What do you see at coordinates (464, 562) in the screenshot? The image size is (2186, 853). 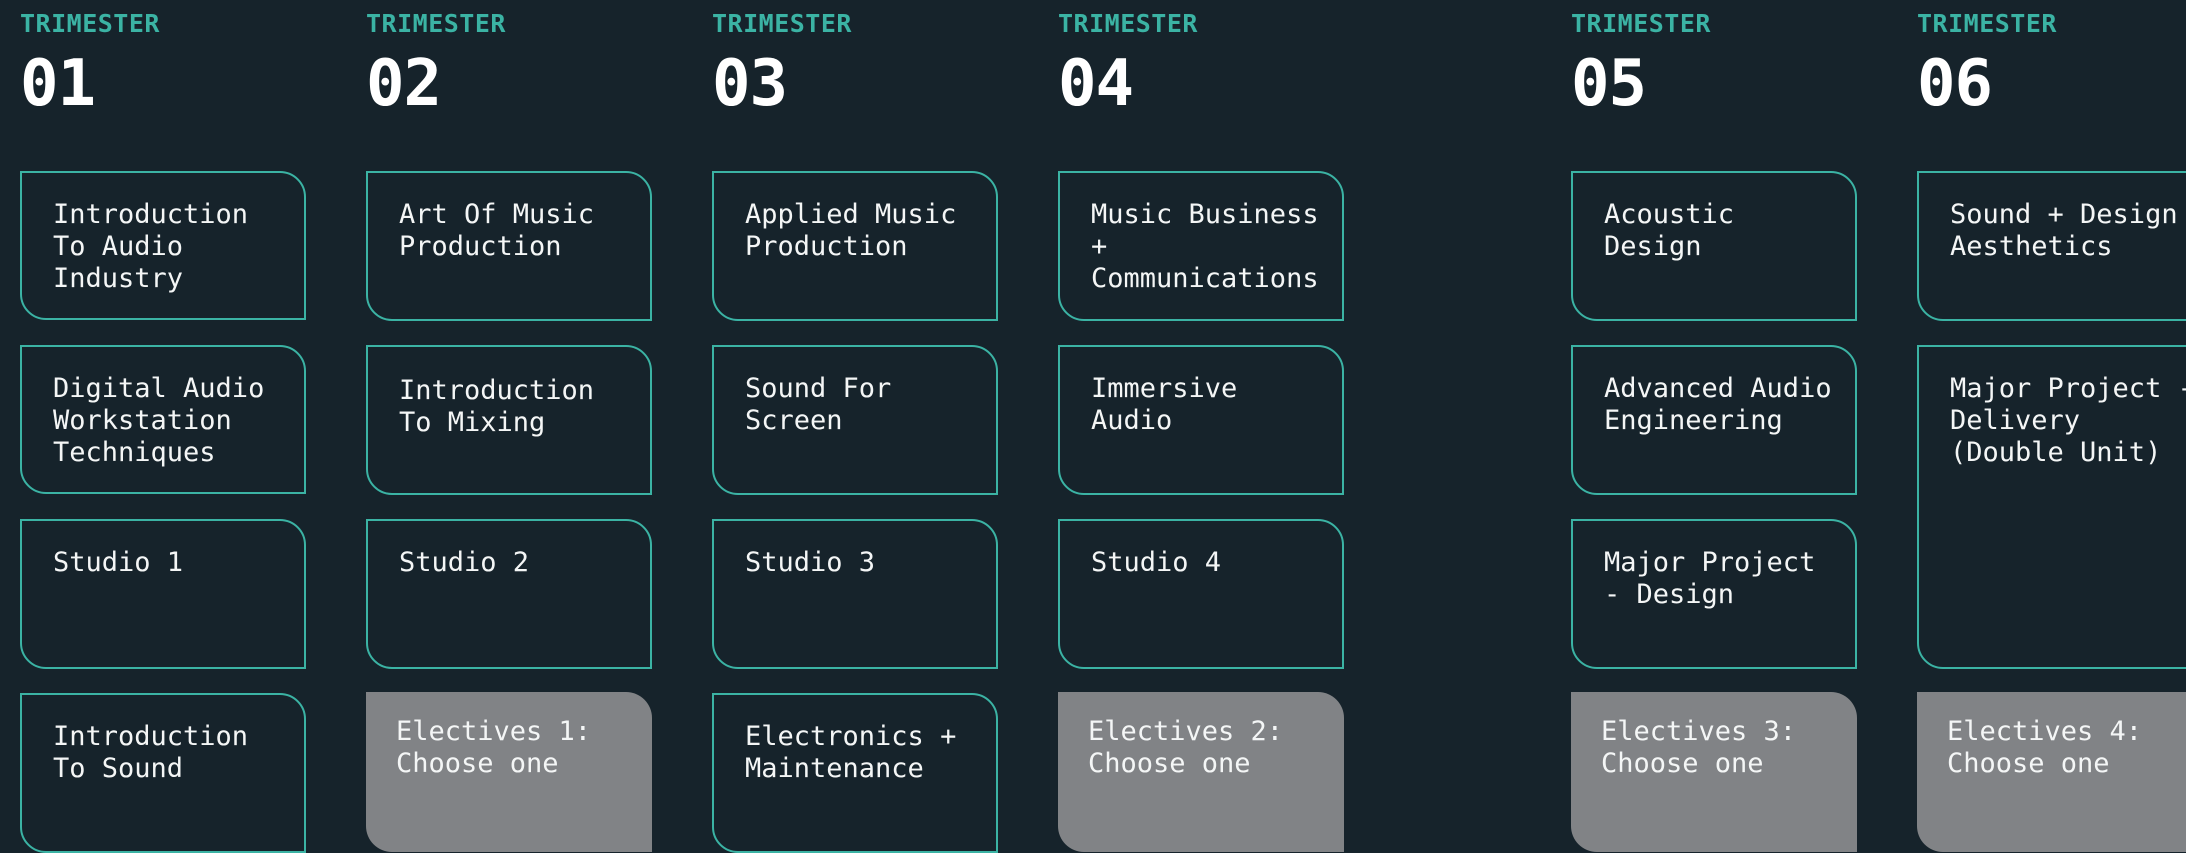 I see `unit-title: Studio 2` at bounding box center [464, 562].